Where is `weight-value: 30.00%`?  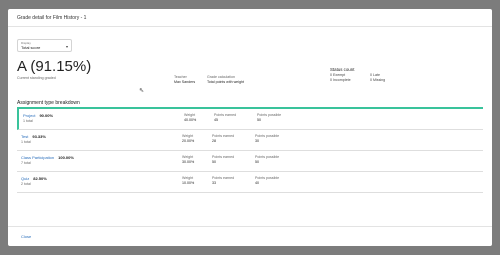 weight-value: 30.00% is located at coordinates (188, 162).